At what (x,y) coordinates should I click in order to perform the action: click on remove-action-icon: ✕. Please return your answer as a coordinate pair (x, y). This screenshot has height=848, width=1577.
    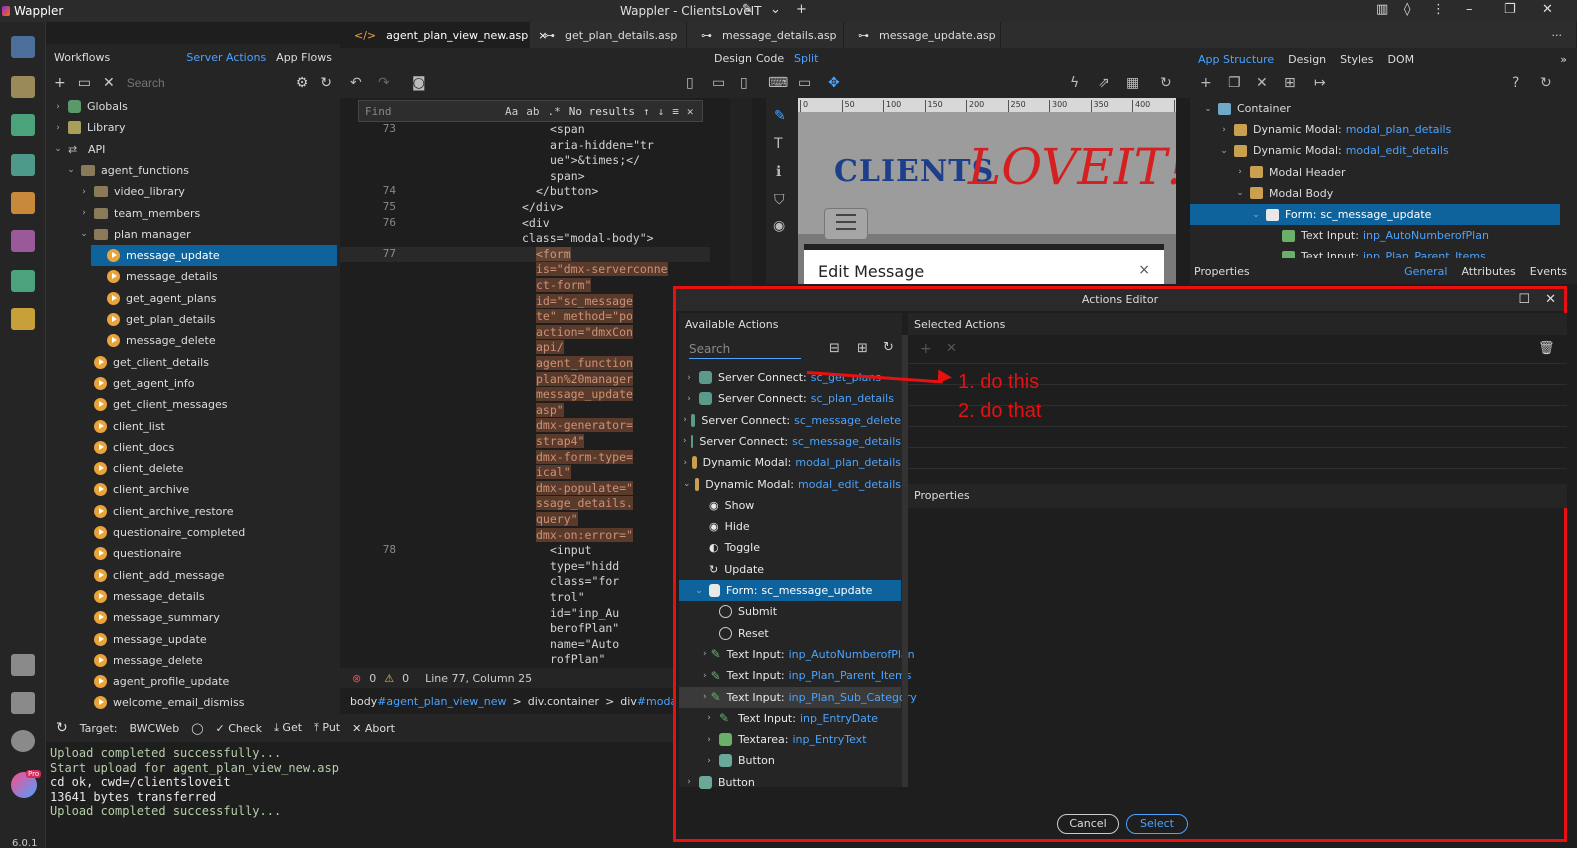
    Looking at the image, I should click on (951, 348).